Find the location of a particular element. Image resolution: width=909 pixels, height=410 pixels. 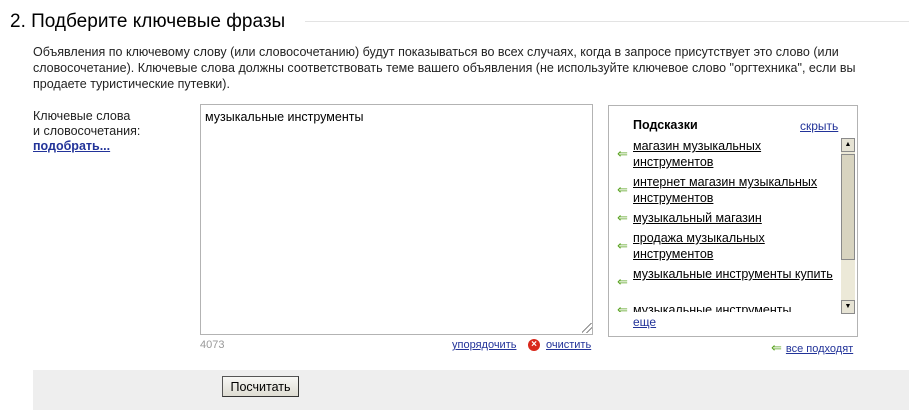

hint-item: ⇐ музыкальный магазин is located at coordinates (729, 219).